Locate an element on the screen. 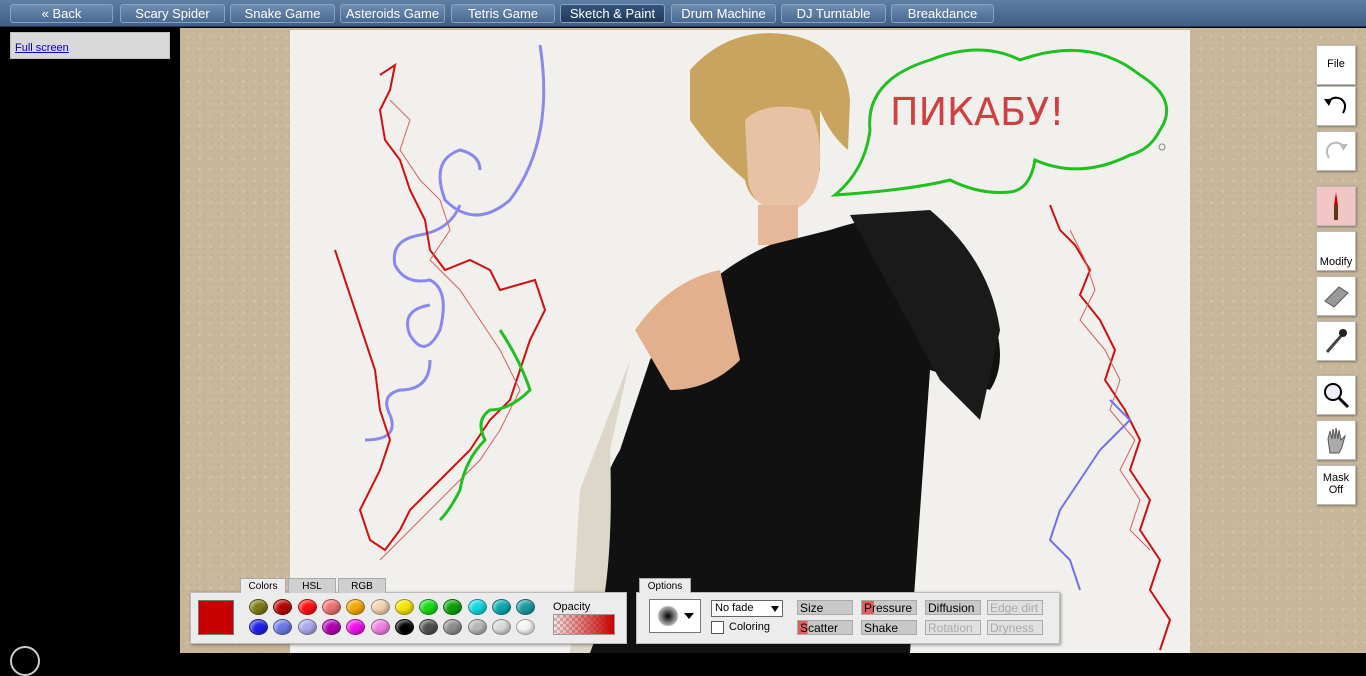  colors-panel: Colors HSL RGB Opacity is located at coordinates (408, 611).